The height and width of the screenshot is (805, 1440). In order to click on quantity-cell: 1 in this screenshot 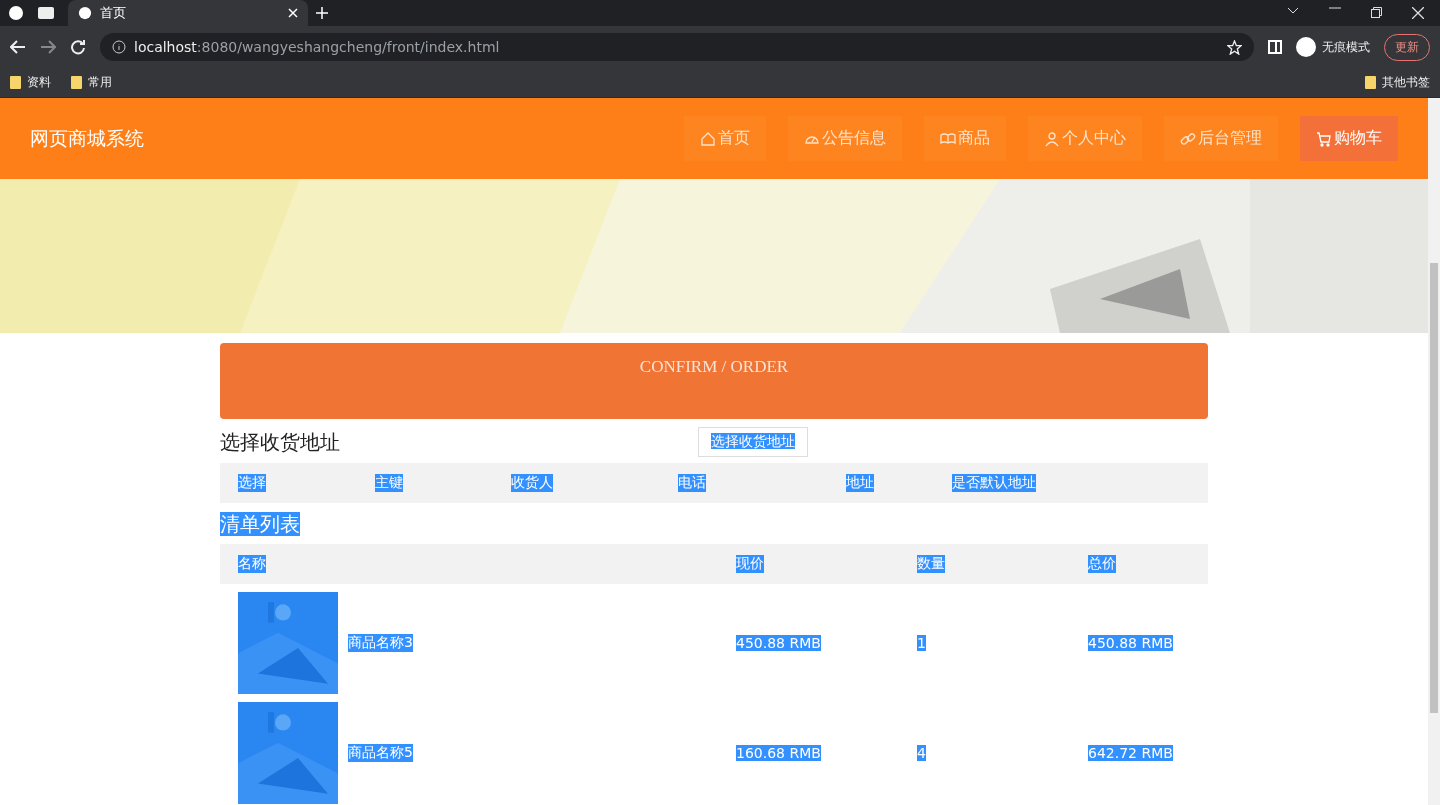, I will do `click(921, 643)`.